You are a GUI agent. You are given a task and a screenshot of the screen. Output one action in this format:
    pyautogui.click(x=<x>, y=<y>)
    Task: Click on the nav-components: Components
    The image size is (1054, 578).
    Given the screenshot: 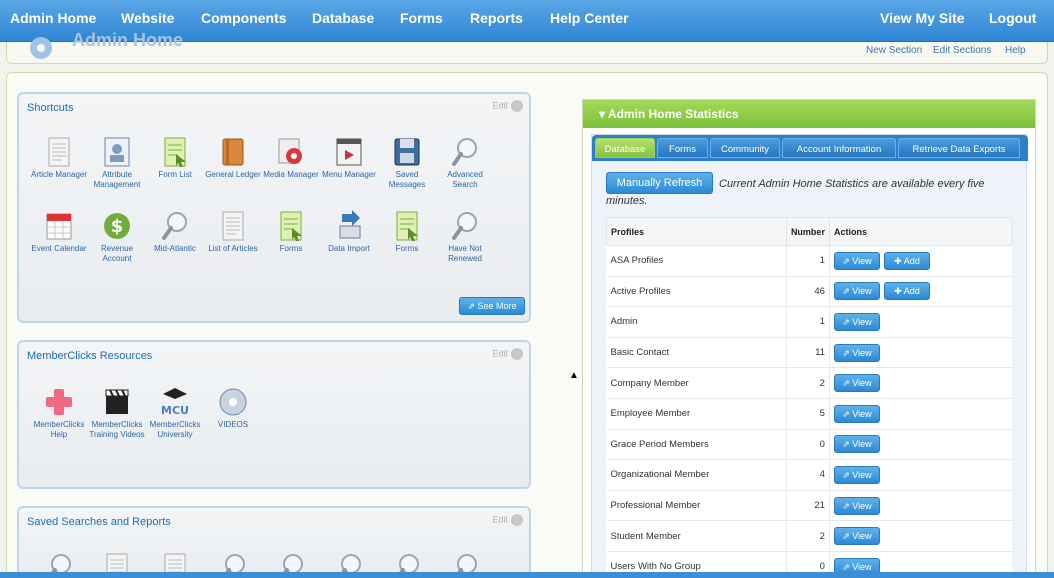 What is the action you would take?
    pyautogui.click(x=244, y=18)
    